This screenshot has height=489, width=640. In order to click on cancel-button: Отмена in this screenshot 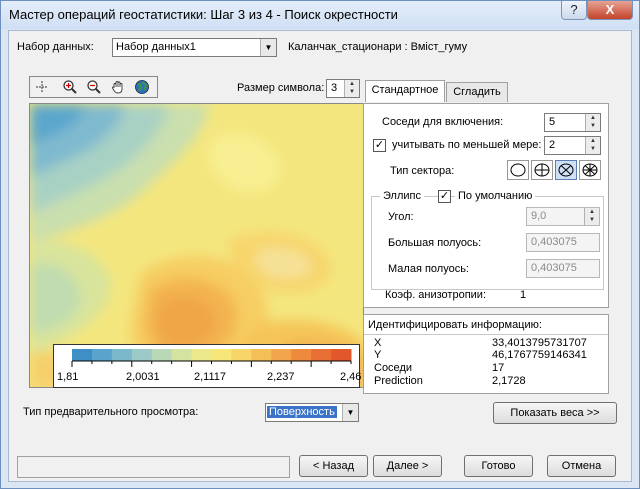, I will do `click(581, 466)`.